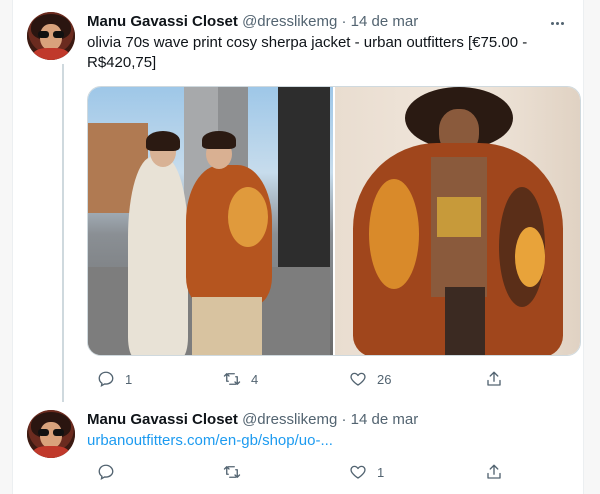  What do you see at coordinates (384, 379) in the screenshot?
I see `like-count: 26` at bounding box center [384, 379].